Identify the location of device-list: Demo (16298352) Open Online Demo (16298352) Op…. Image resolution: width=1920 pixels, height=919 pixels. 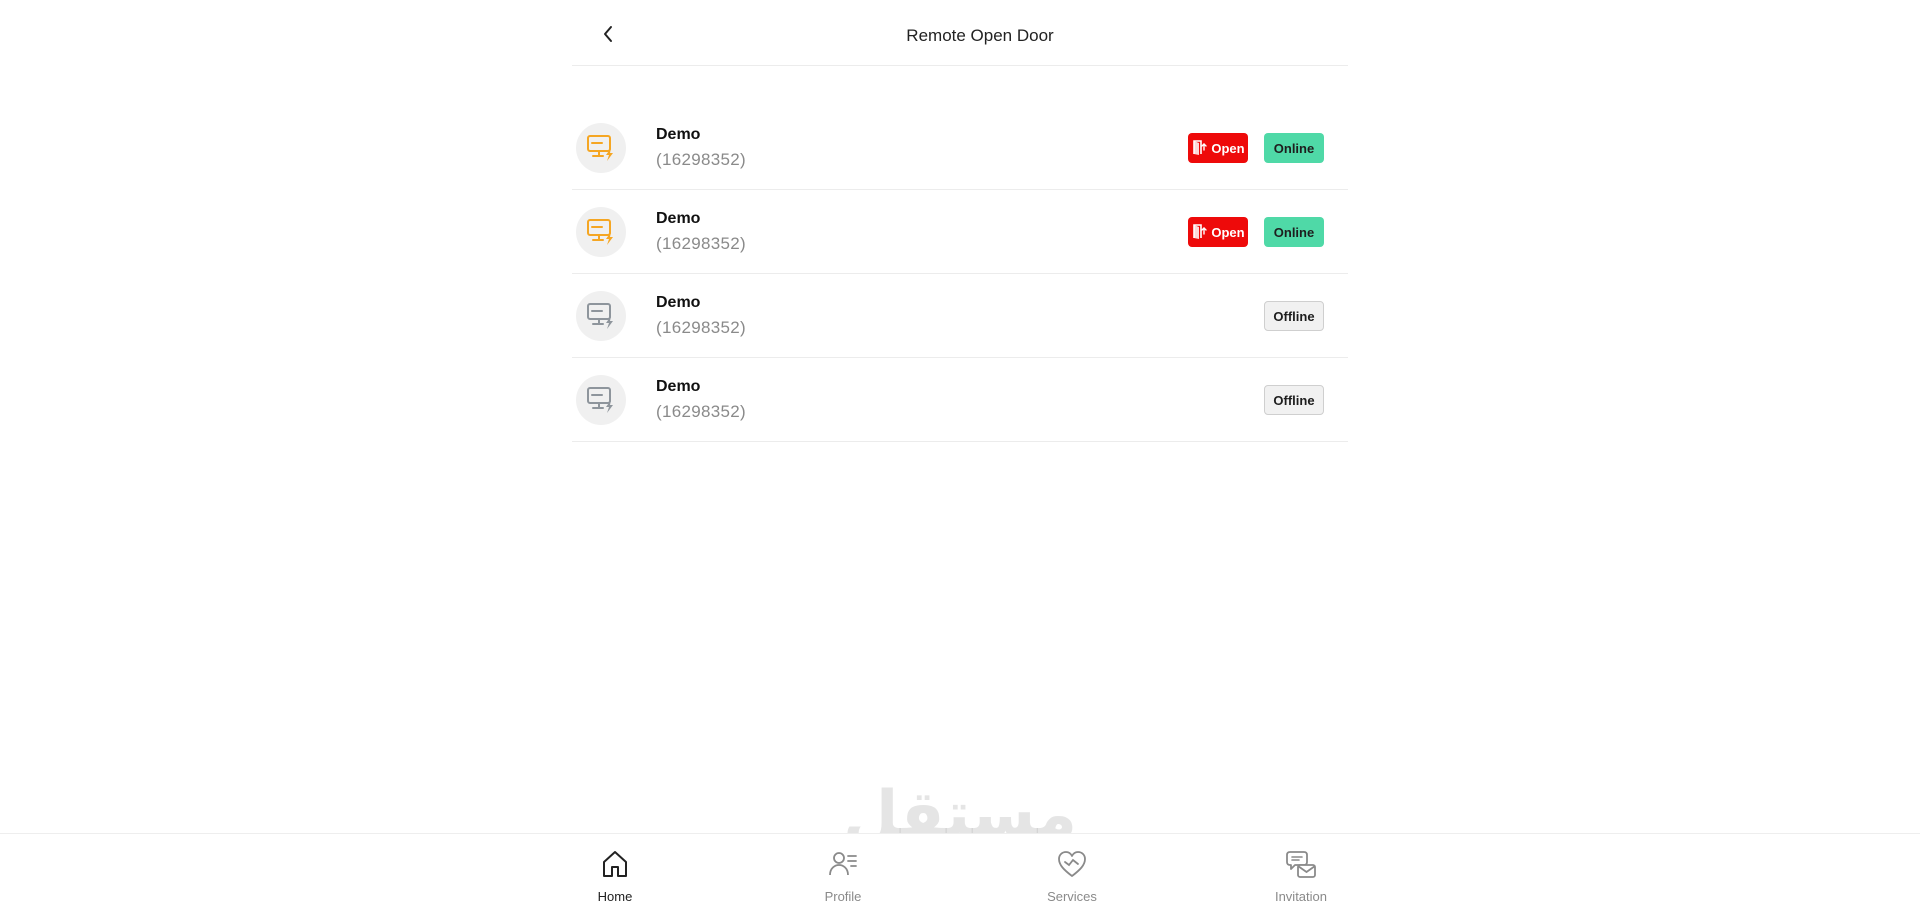
(960, 274).